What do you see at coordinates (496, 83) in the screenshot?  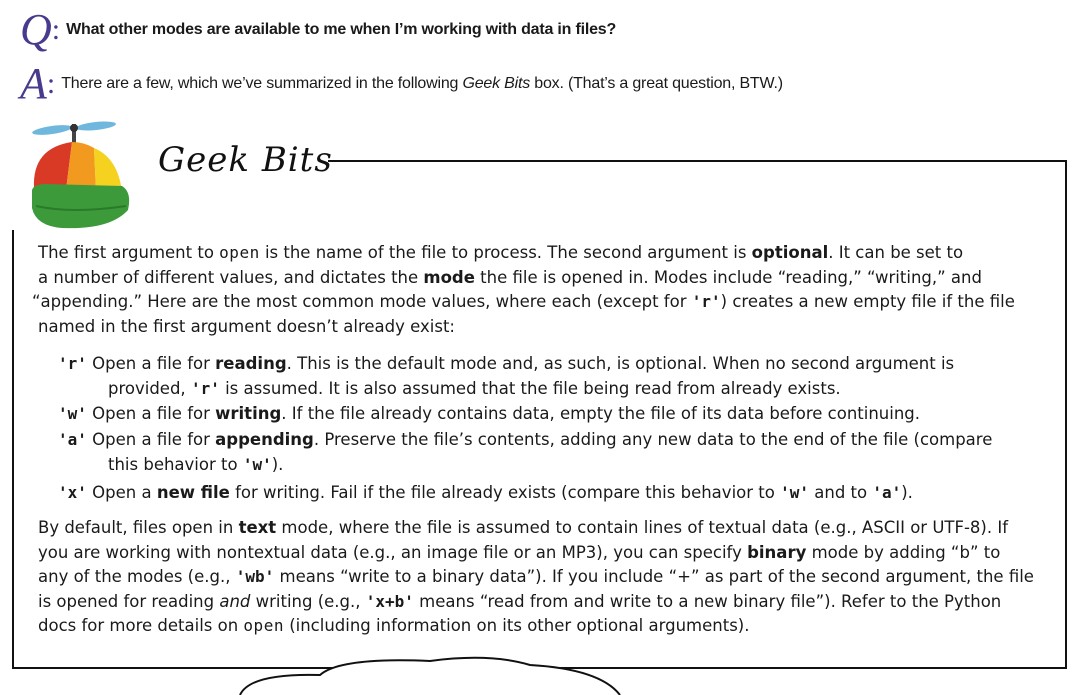 I see `answer-emphasis: Geek Bits` at bounding box center [496, 83].